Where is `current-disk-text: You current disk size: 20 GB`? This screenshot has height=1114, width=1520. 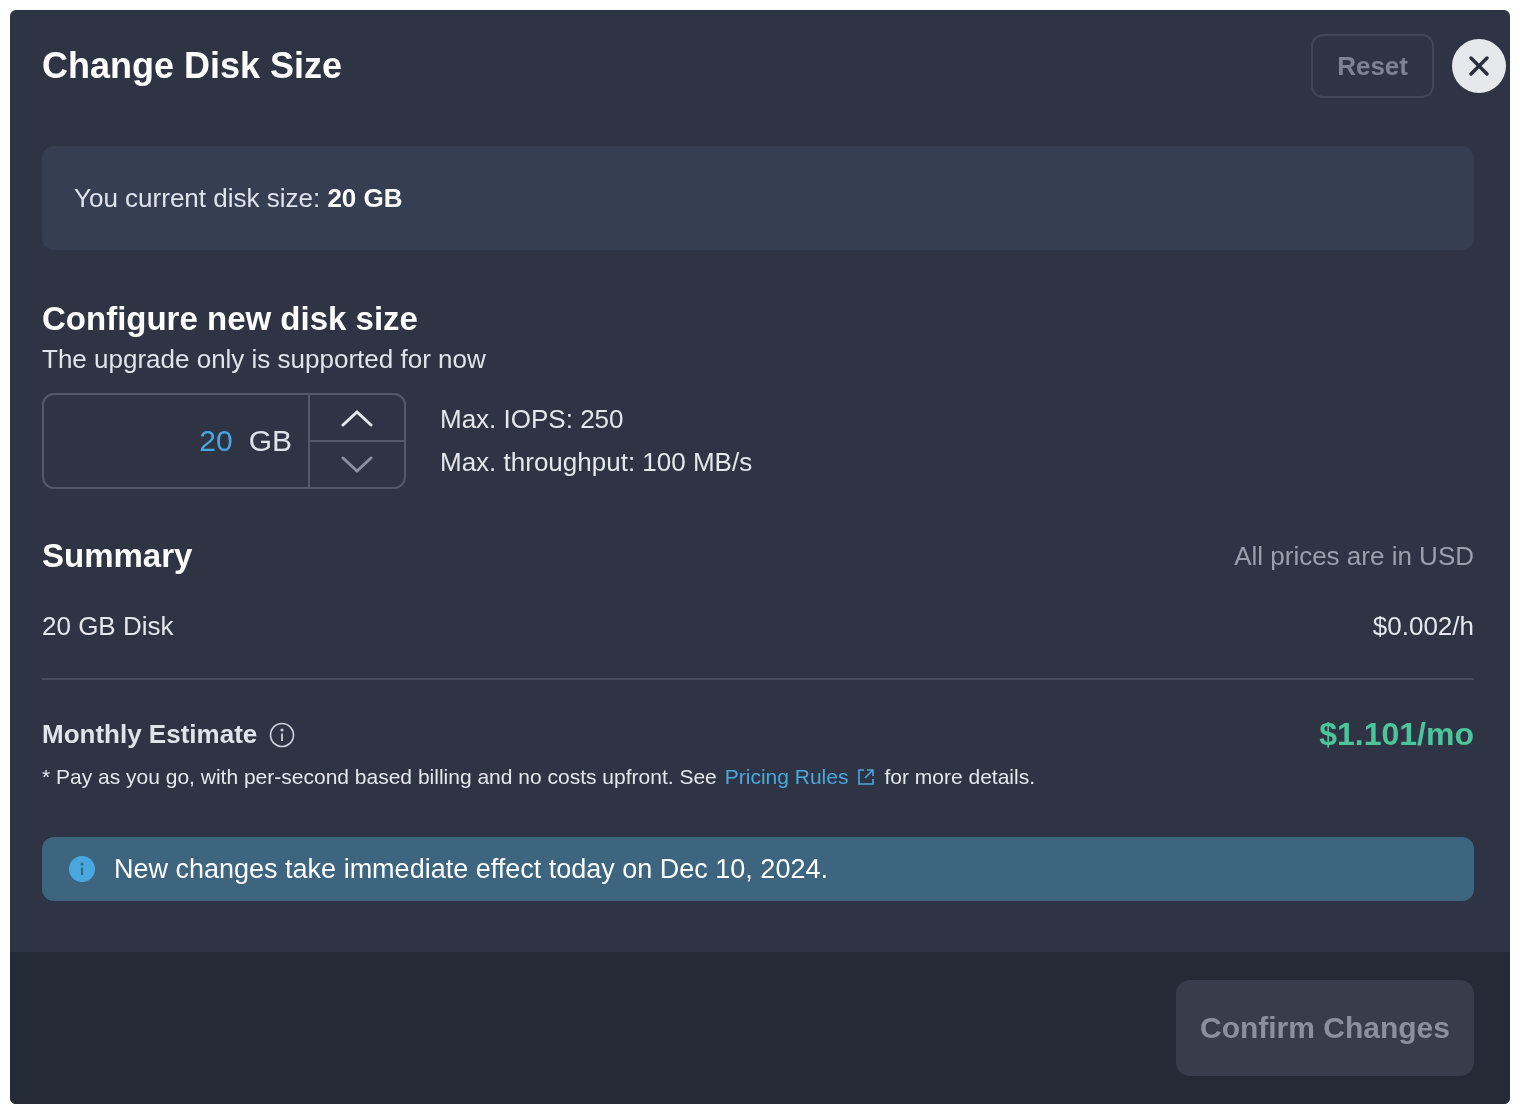 current-disk-text: You current disk size: 20 GB is located at coordinates (238, 198).